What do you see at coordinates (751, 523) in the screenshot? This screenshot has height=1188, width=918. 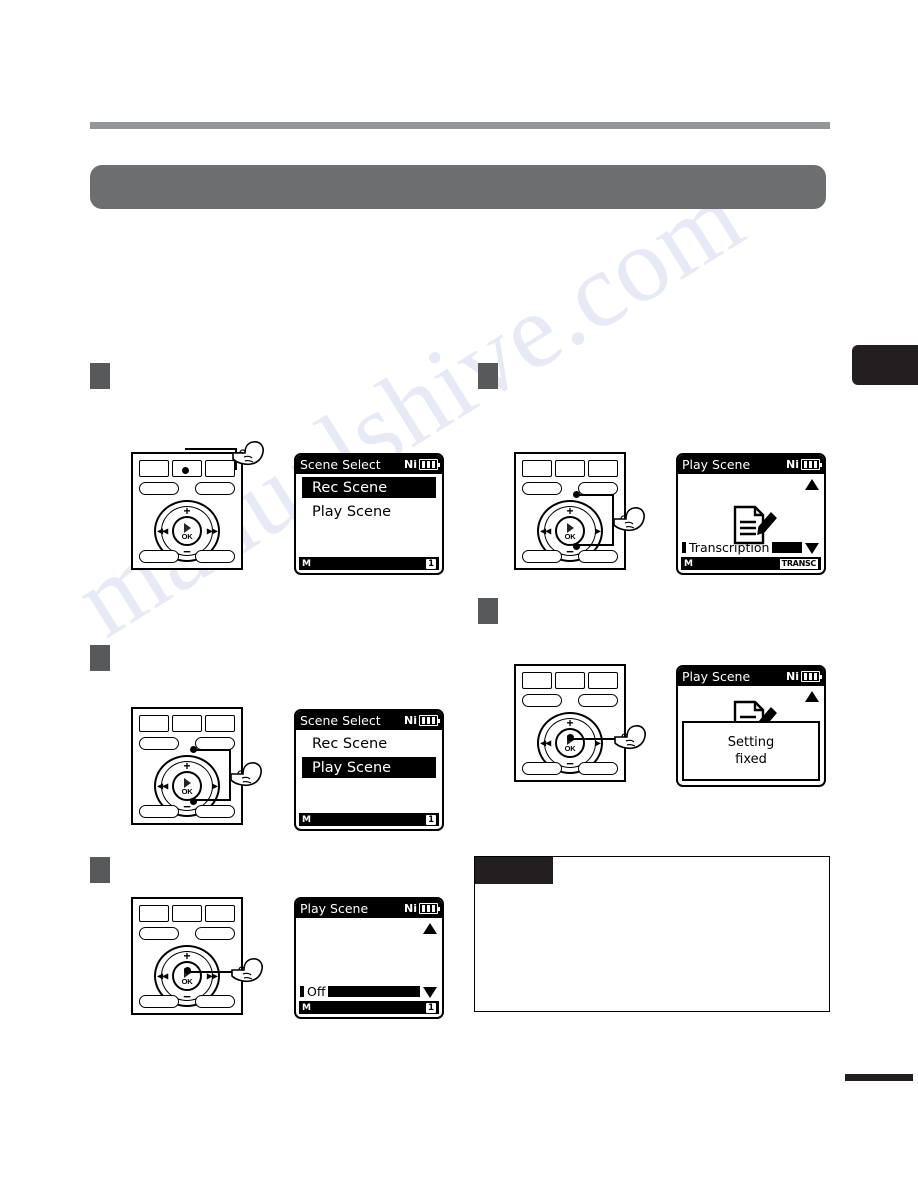 I see `lcd-body-2: Transcription M TRANSC` at bounding box center [751, 523].